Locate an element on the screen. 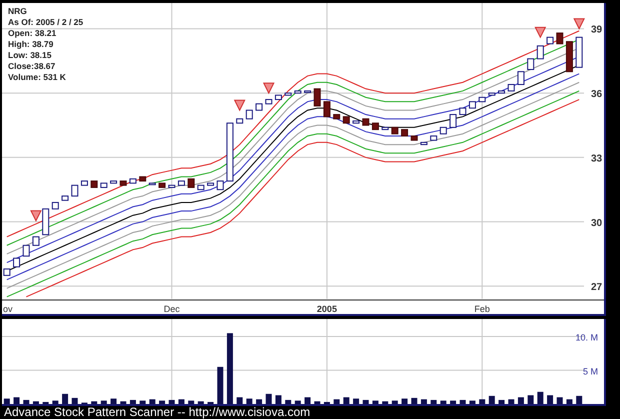 This screenshot has height=419, width=620. quote-info-text: As Of: 2005 / 2 / 25 is located at coordinates (46, 22).